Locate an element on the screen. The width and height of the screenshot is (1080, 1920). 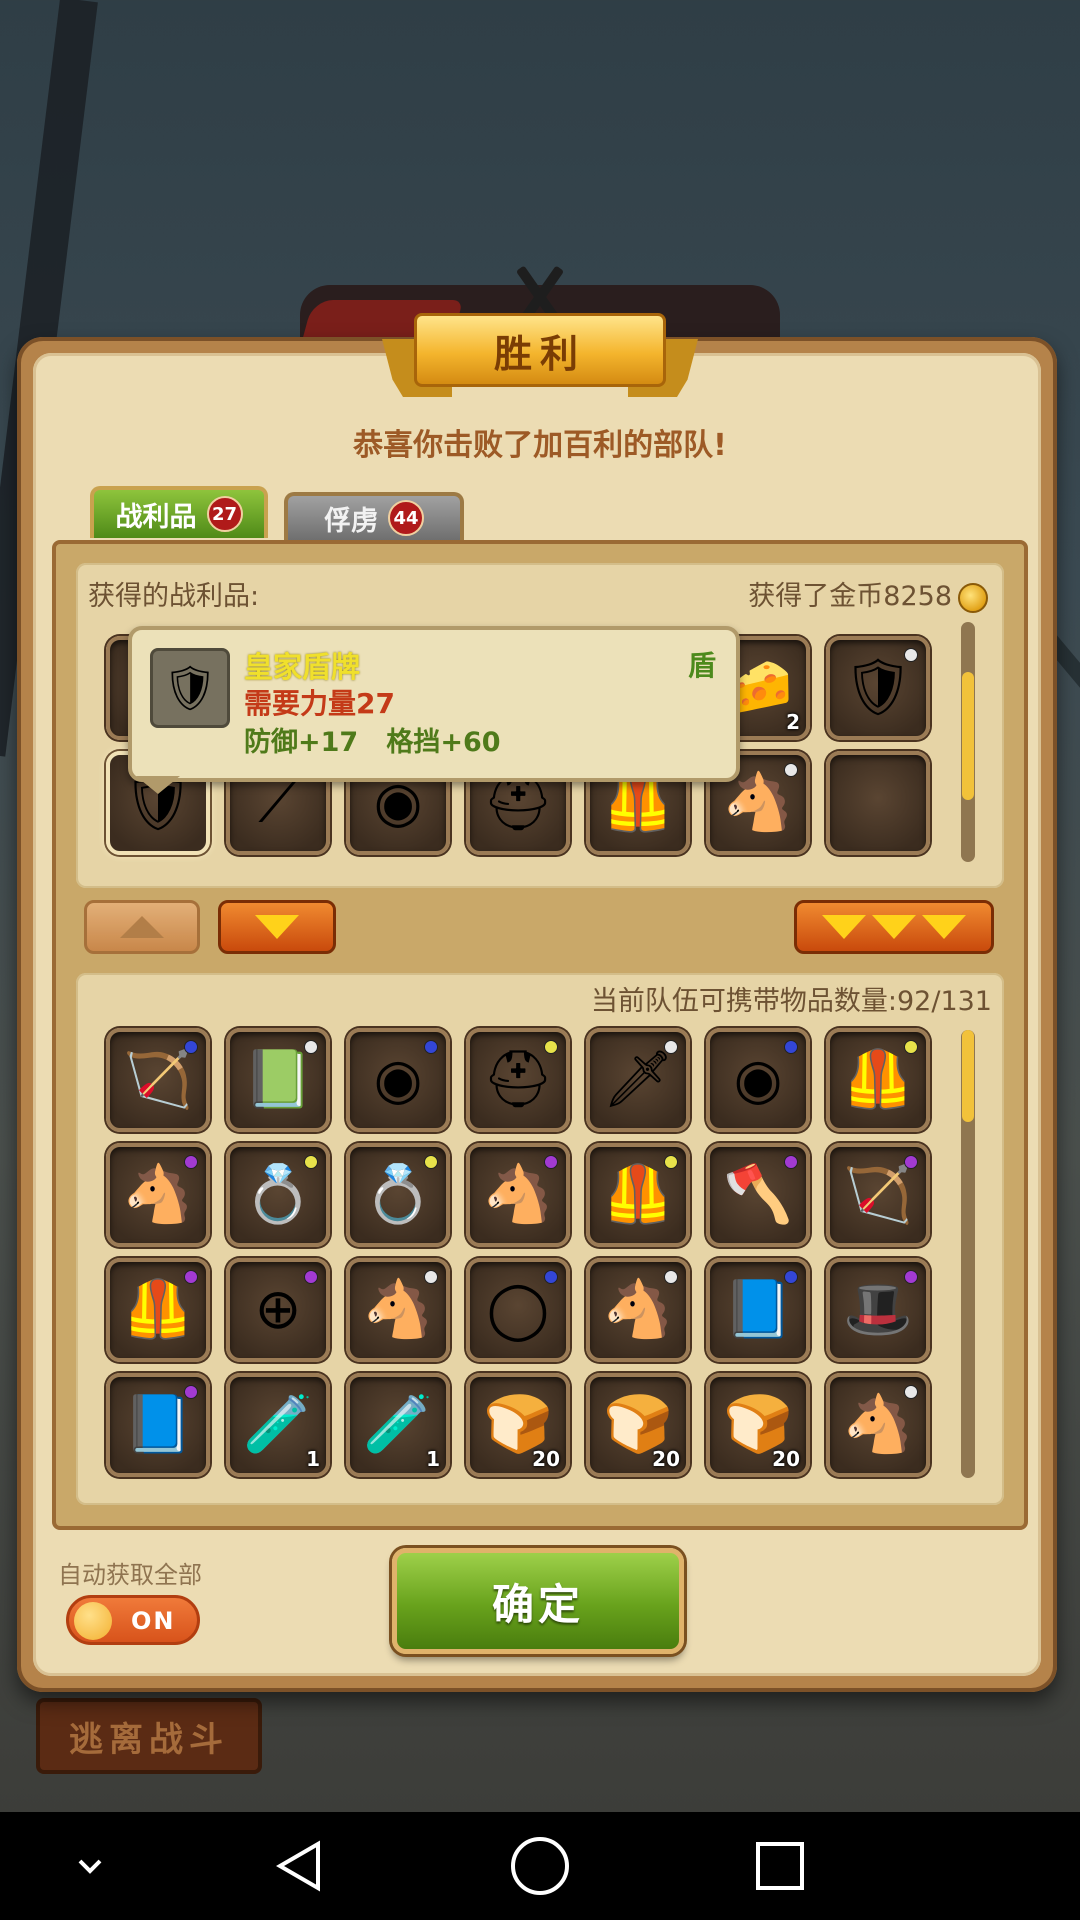
scroll-to-end-button is located at coordinates (894, 927).